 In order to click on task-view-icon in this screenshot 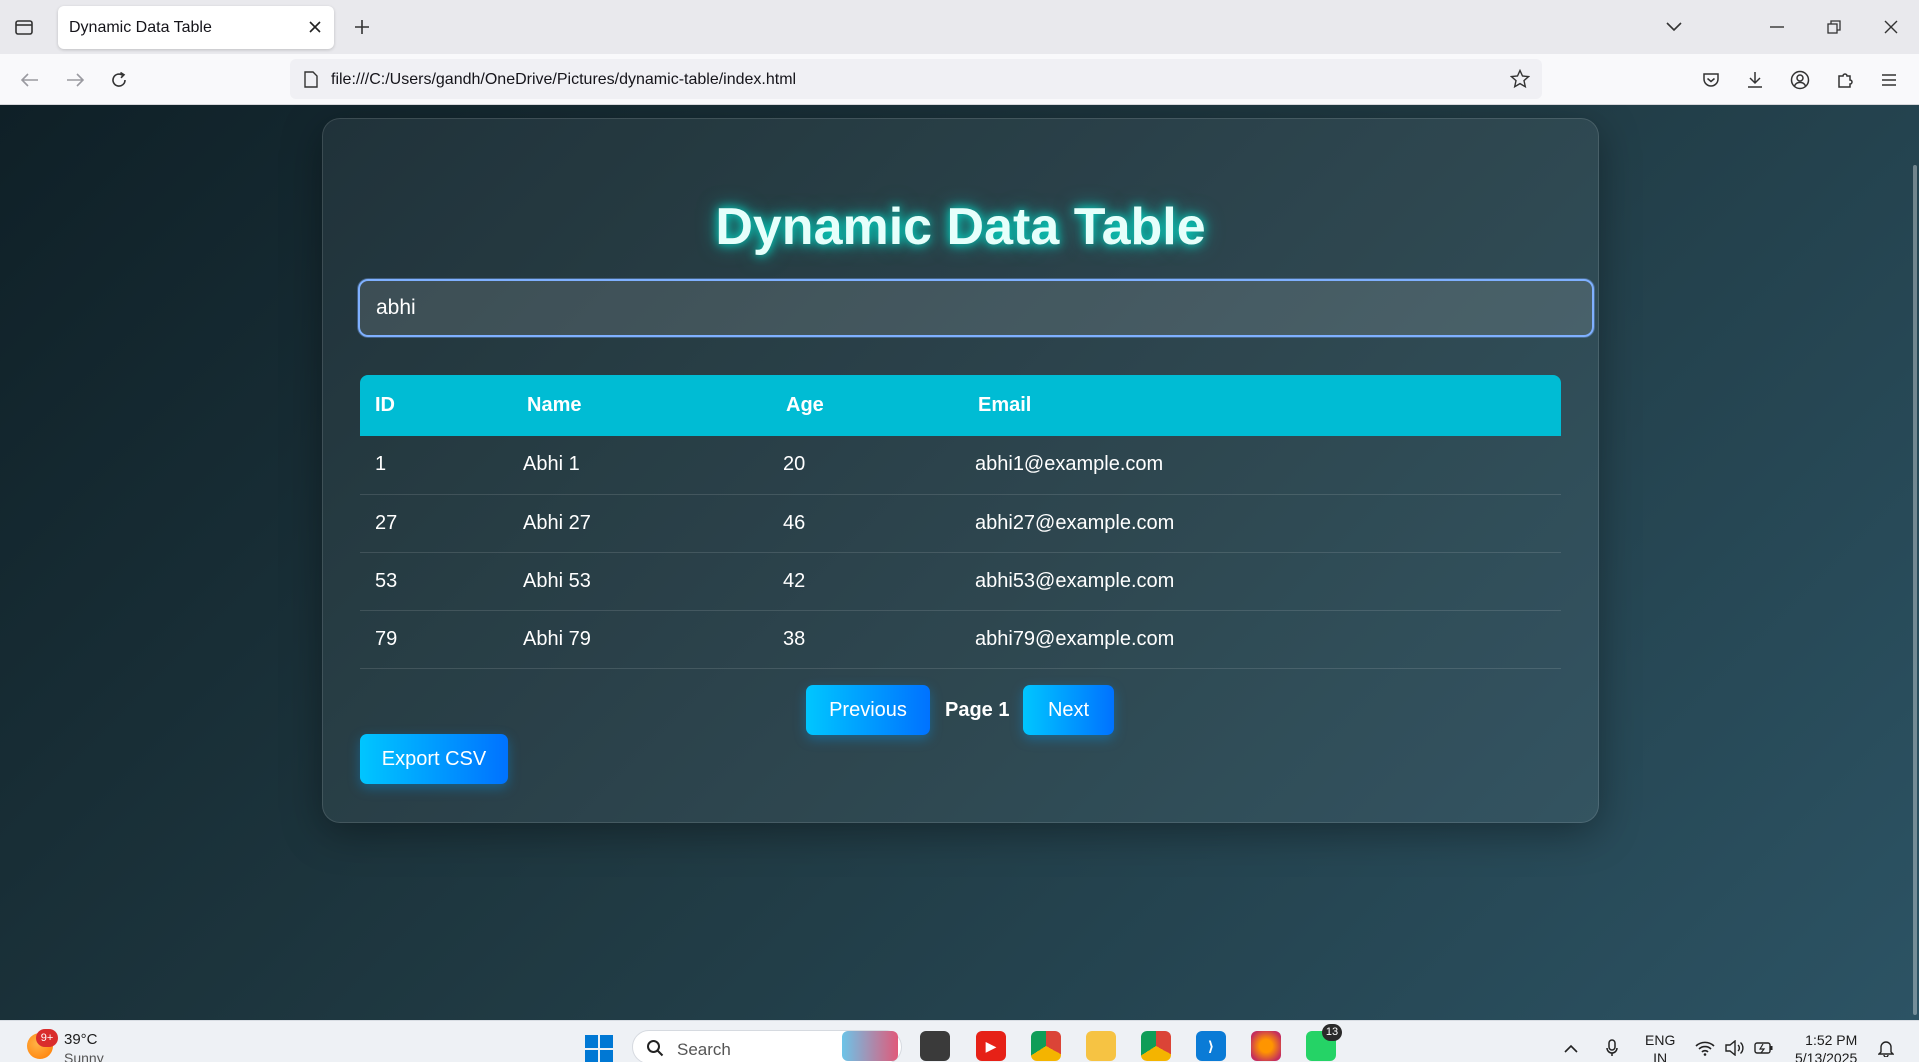, I will do `click(935, 1046)`.